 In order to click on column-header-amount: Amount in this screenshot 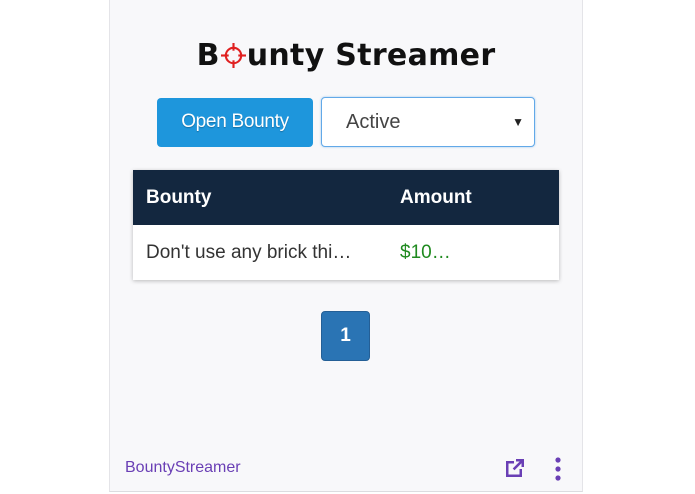, I will do `click(436, 197)`.